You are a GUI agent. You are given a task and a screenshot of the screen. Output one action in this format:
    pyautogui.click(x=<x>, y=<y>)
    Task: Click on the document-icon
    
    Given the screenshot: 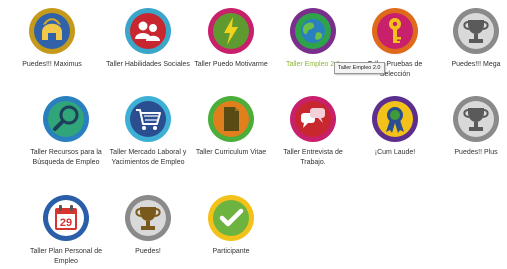 What is the action you would take?
    pyautogui.click(x=231, y=119)
    